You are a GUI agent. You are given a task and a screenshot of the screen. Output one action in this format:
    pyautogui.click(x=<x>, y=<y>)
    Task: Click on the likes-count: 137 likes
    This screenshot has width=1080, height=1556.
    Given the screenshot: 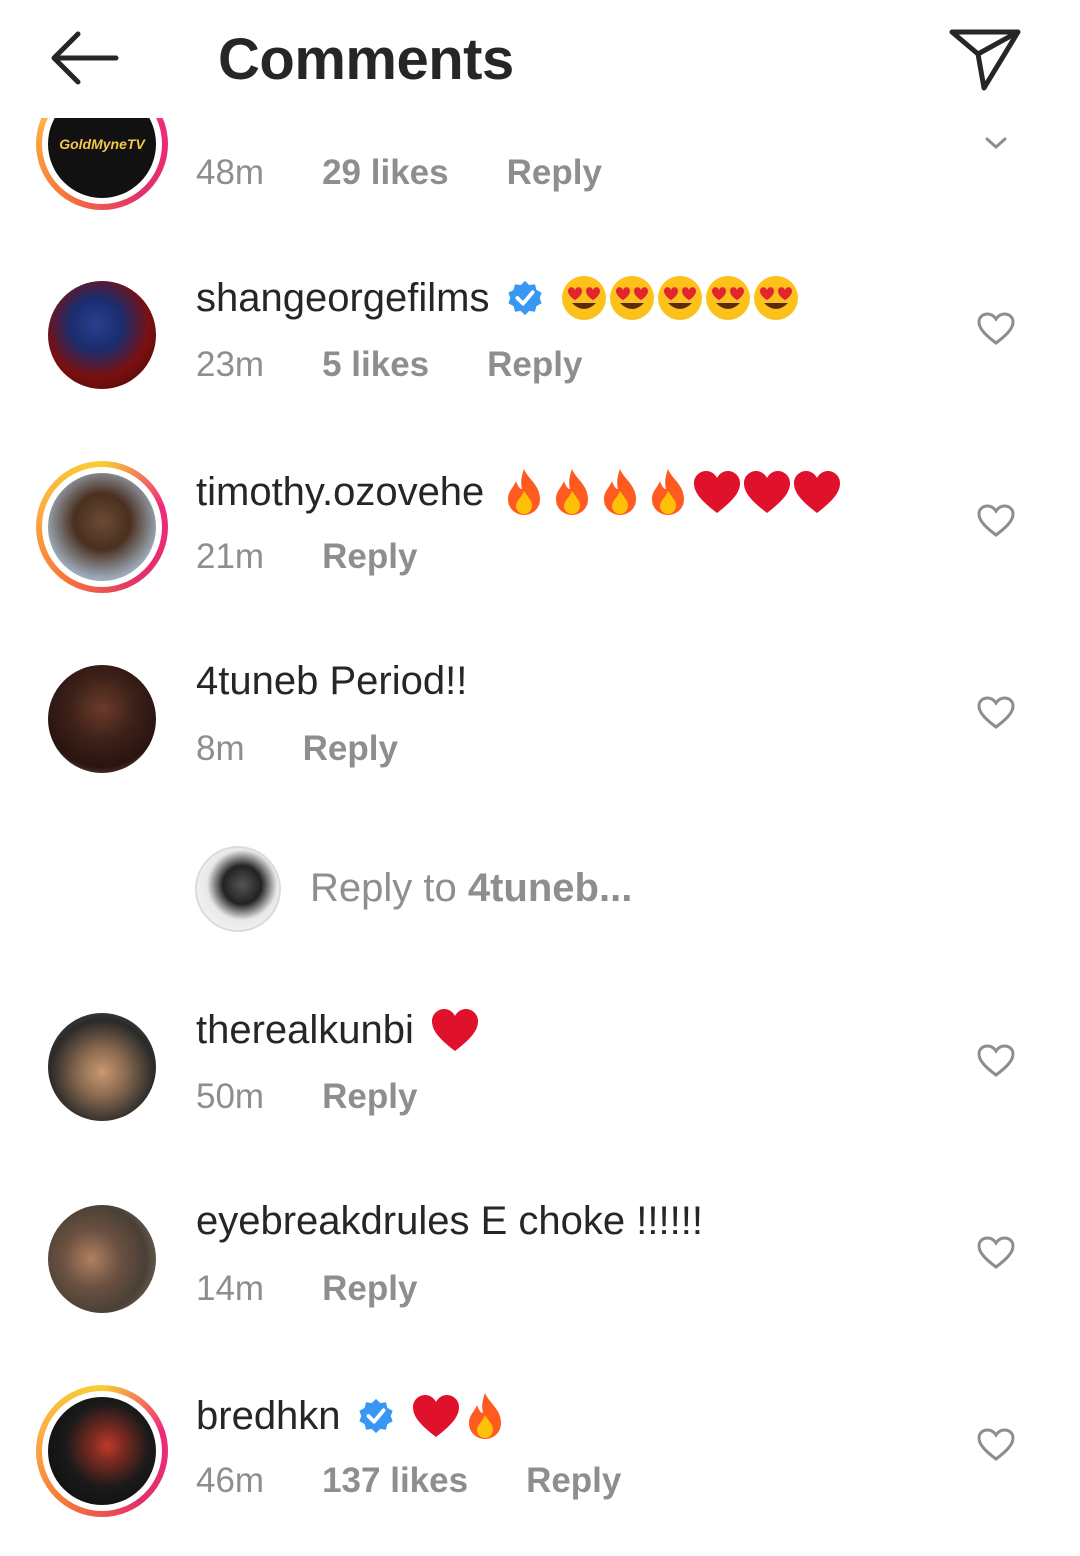 What is the action you would take?
    pyautogui.click(x=395, y=1481)
    